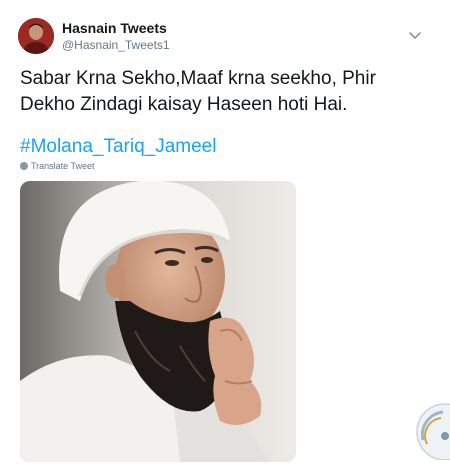 This screenshot has height=470, width=450. What do you see at coordinates (24, 166) in the screenshot?
I see `globe-icon` at bounding box center [24, 166].